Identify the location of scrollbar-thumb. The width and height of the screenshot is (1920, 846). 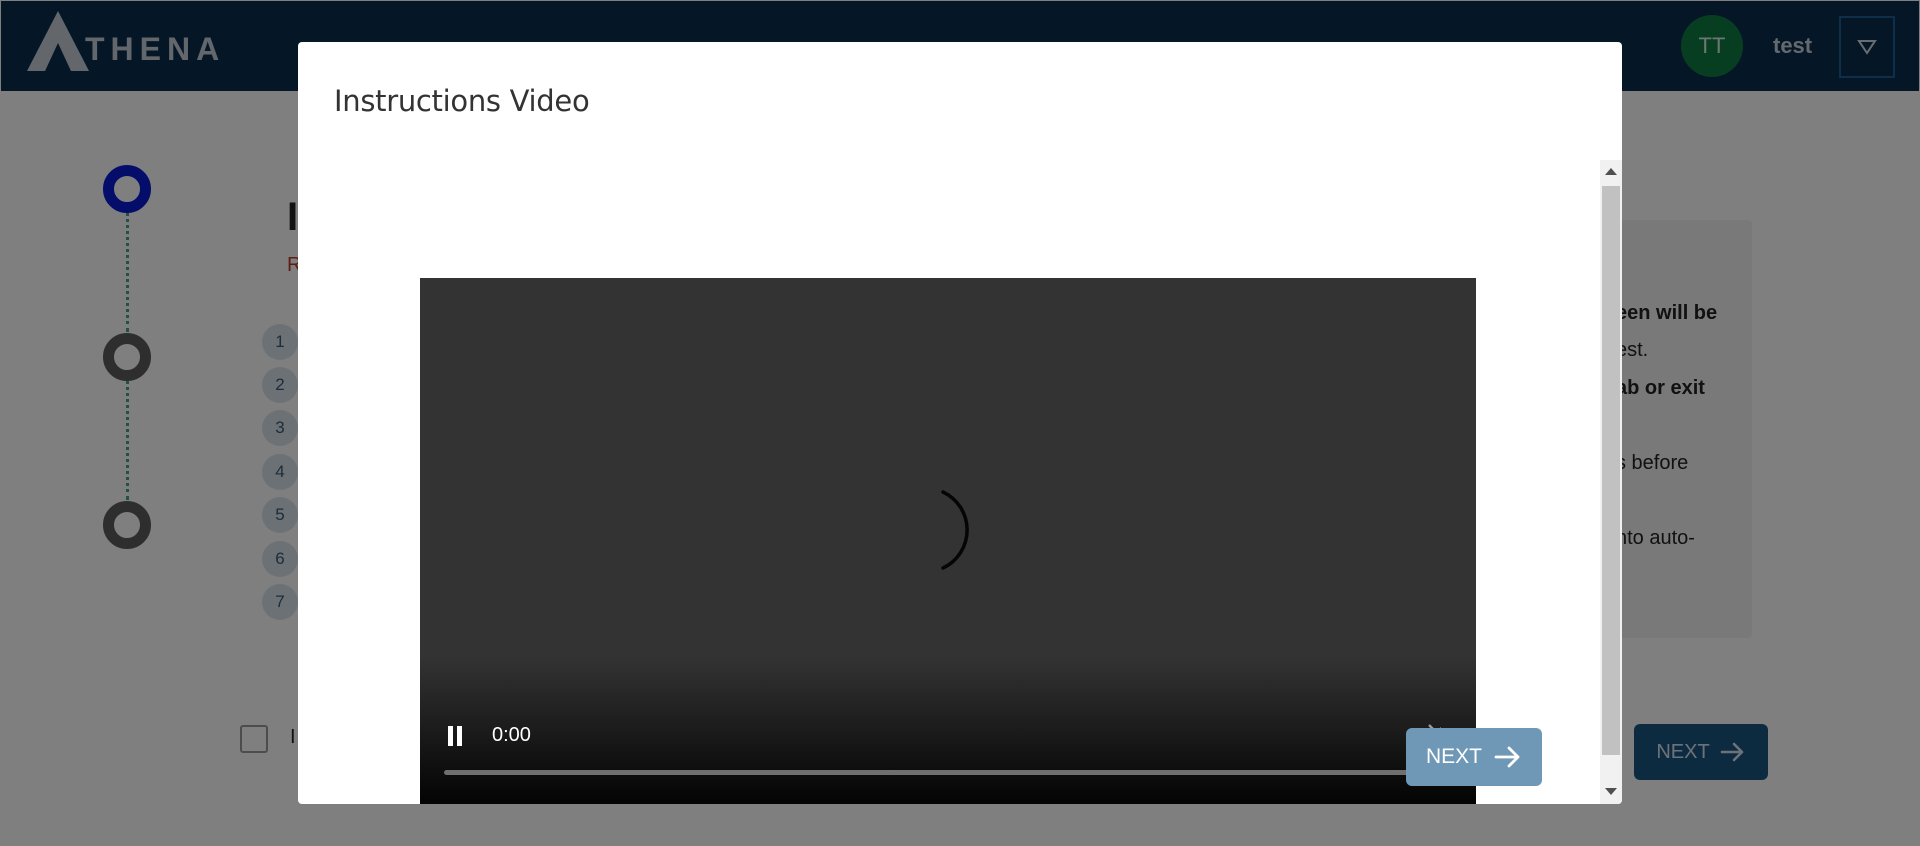
(1611, 470).